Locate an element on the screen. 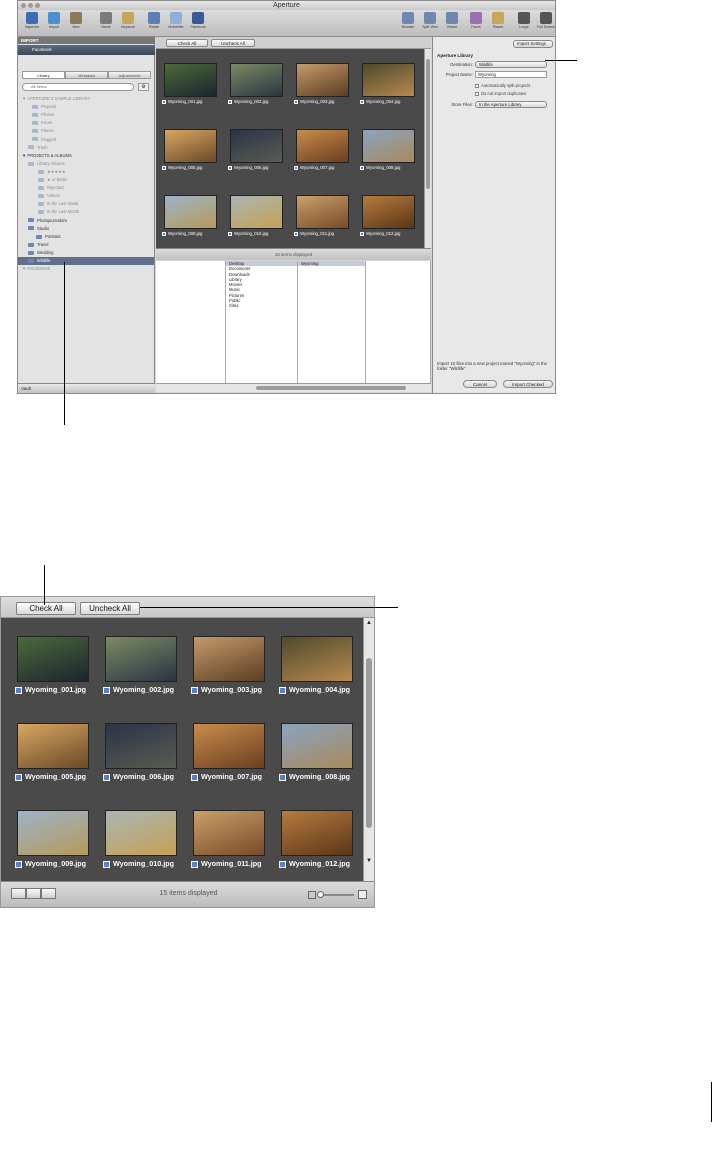  destination-popup: Wildlife is located at coordinates (511, 64).